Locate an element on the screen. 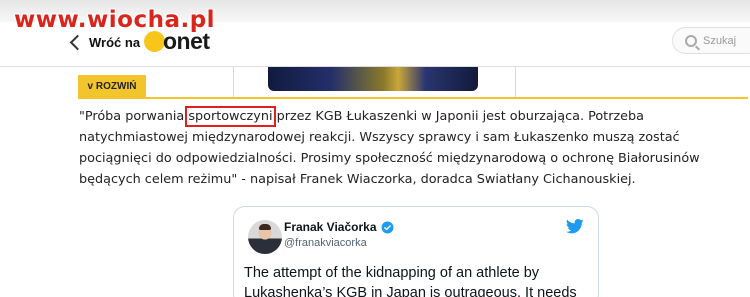 The image size is (750, 297). watermark: www.wiocha.pl is located at coordinates (115, 20).